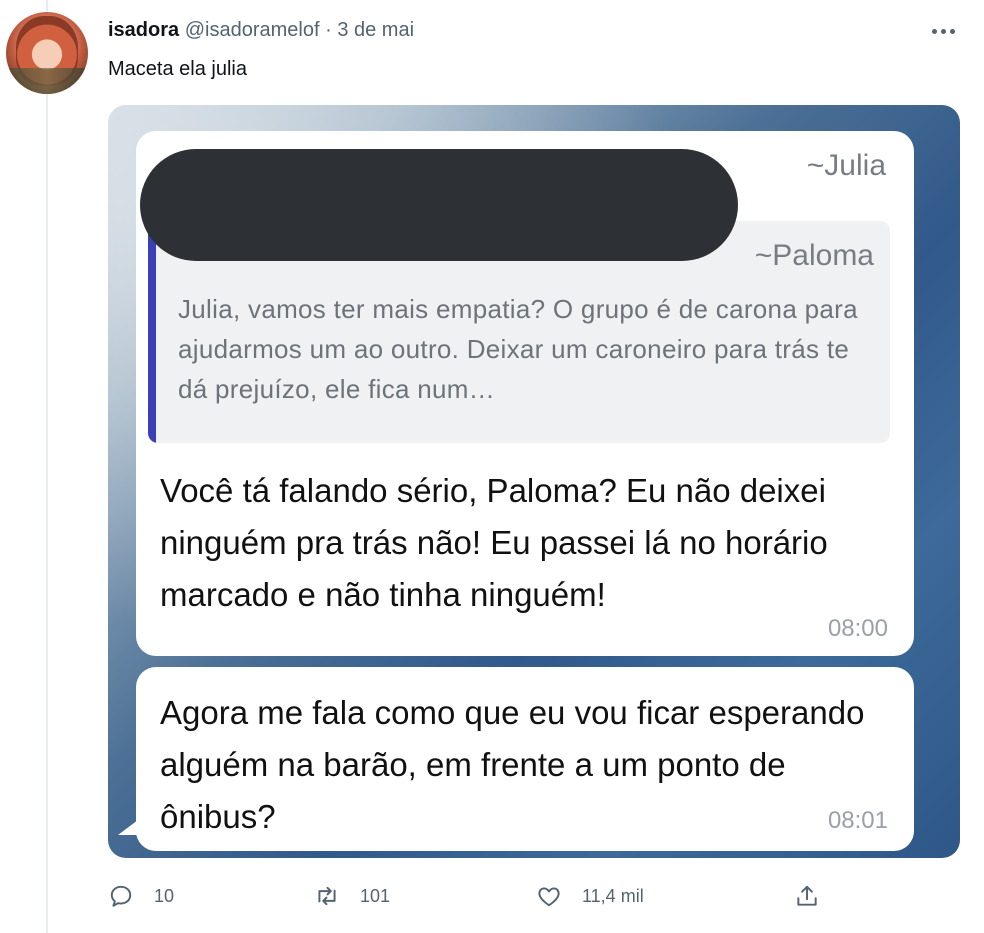 This screenshot has height=933, width=984. What do you see at coordinates (613, 895) in the screenshot?
I see `like-count: 11,4 mil` at bounding box center [613, 895].